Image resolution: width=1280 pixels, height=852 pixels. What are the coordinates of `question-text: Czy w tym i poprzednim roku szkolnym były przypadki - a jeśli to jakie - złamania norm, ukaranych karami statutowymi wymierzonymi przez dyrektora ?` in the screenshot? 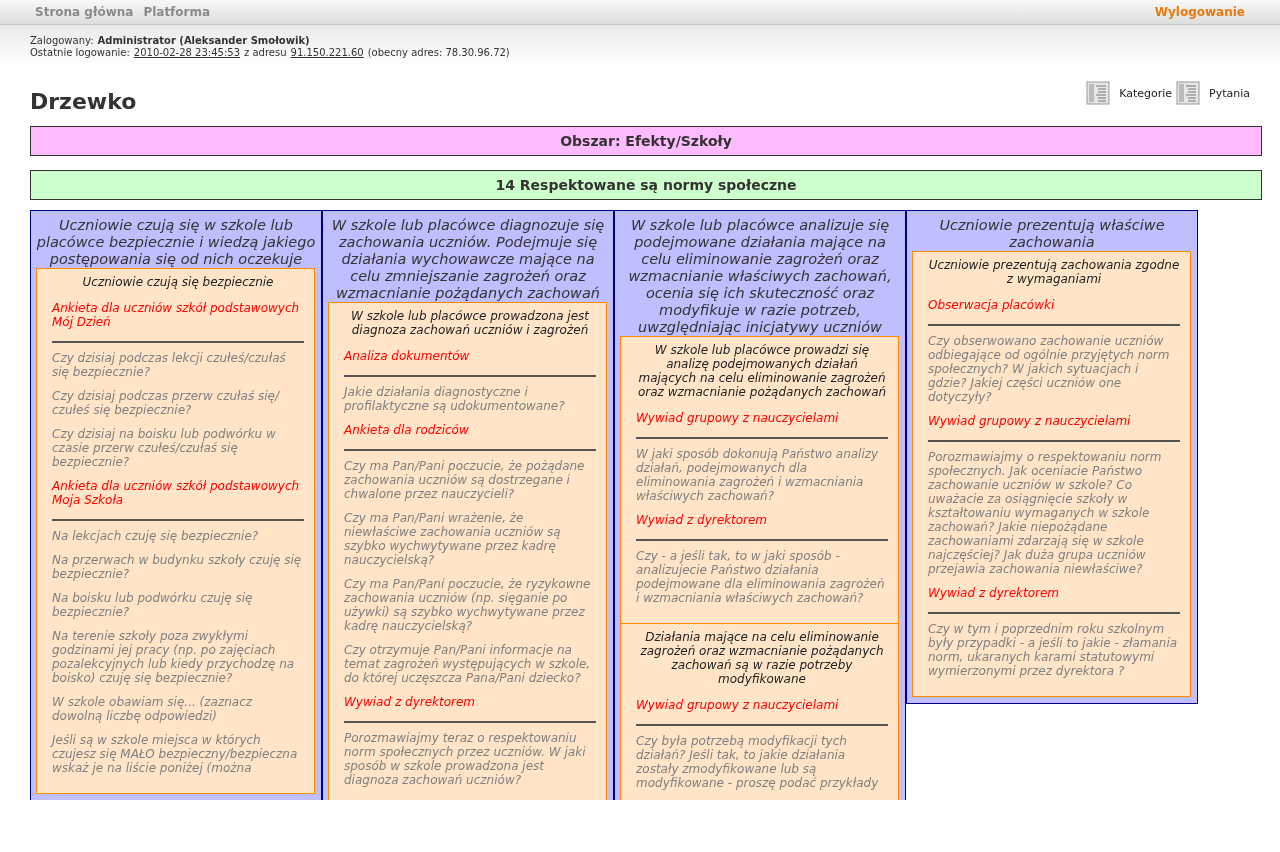 It's located at (1053, 650).